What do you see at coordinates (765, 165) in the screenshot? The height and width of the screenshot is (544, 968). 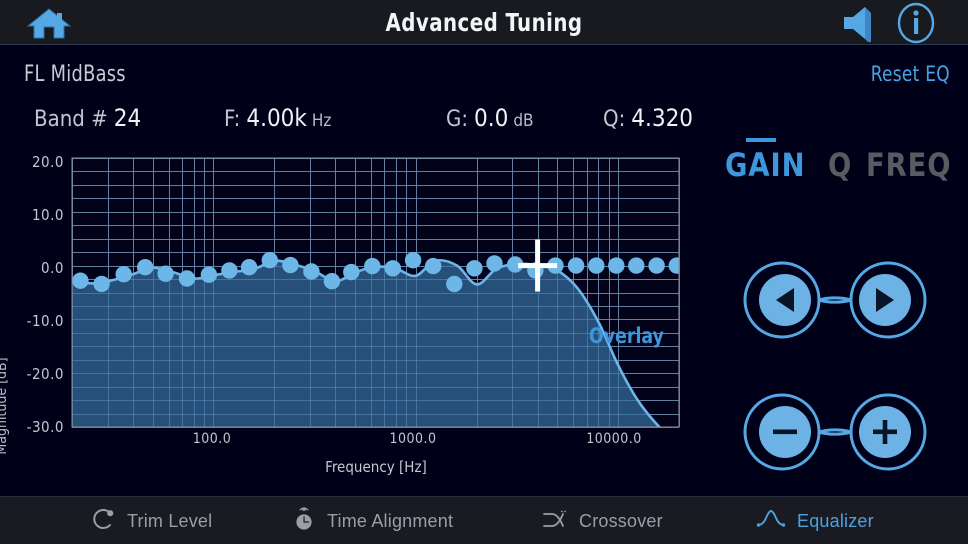 I see `mode-button-gain: GAIN` at bounding box center [765, 165].